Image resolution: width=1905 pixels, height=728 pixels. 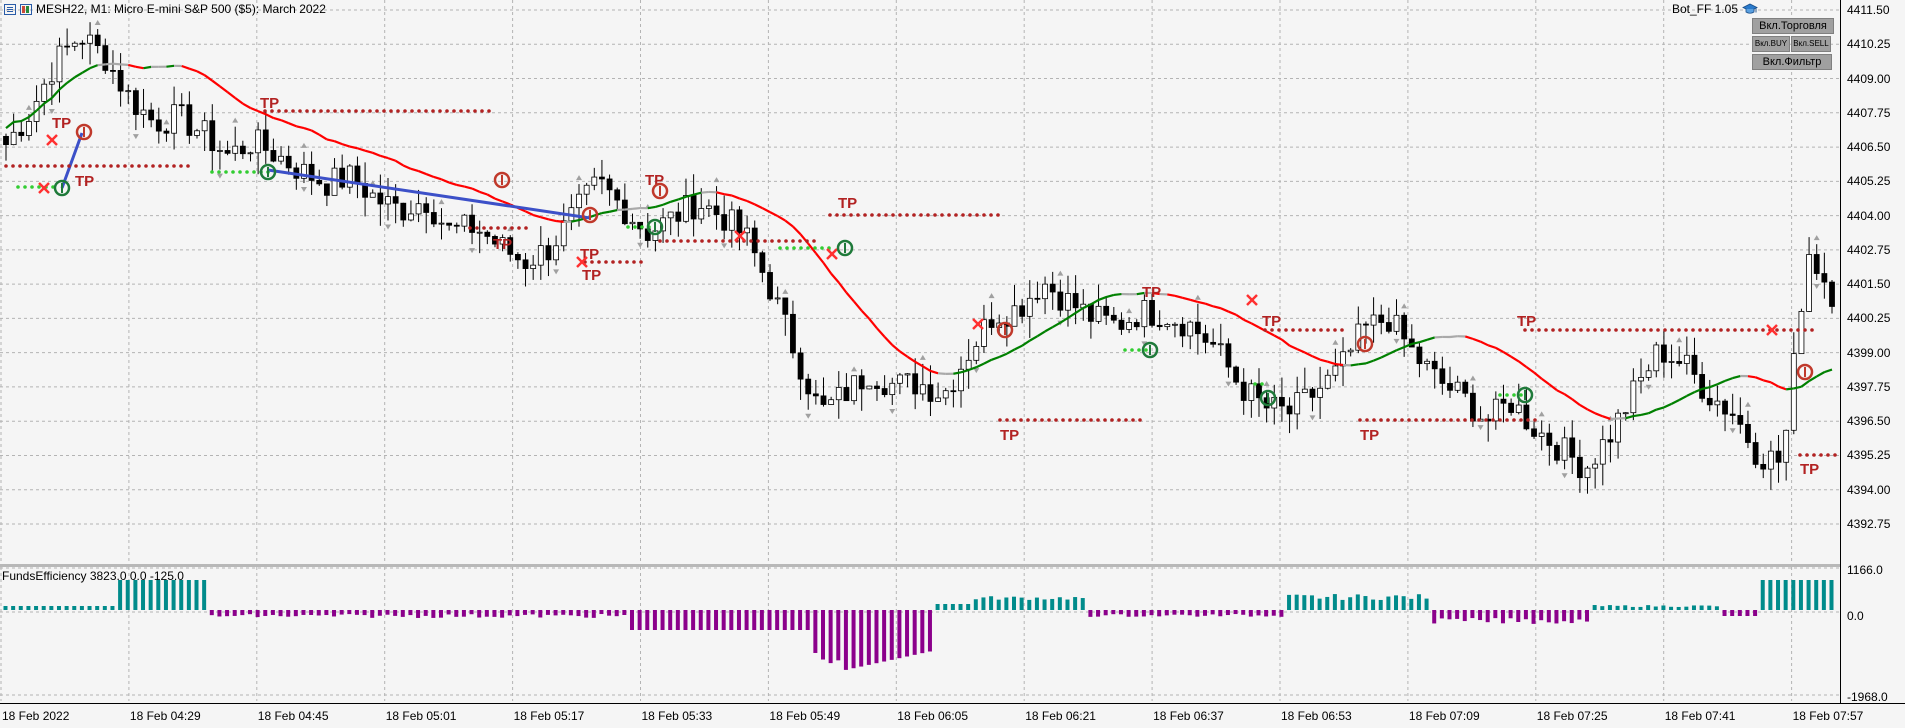 I want to click on price-tick-label: 4394.00, so click(x=1868, y=490).